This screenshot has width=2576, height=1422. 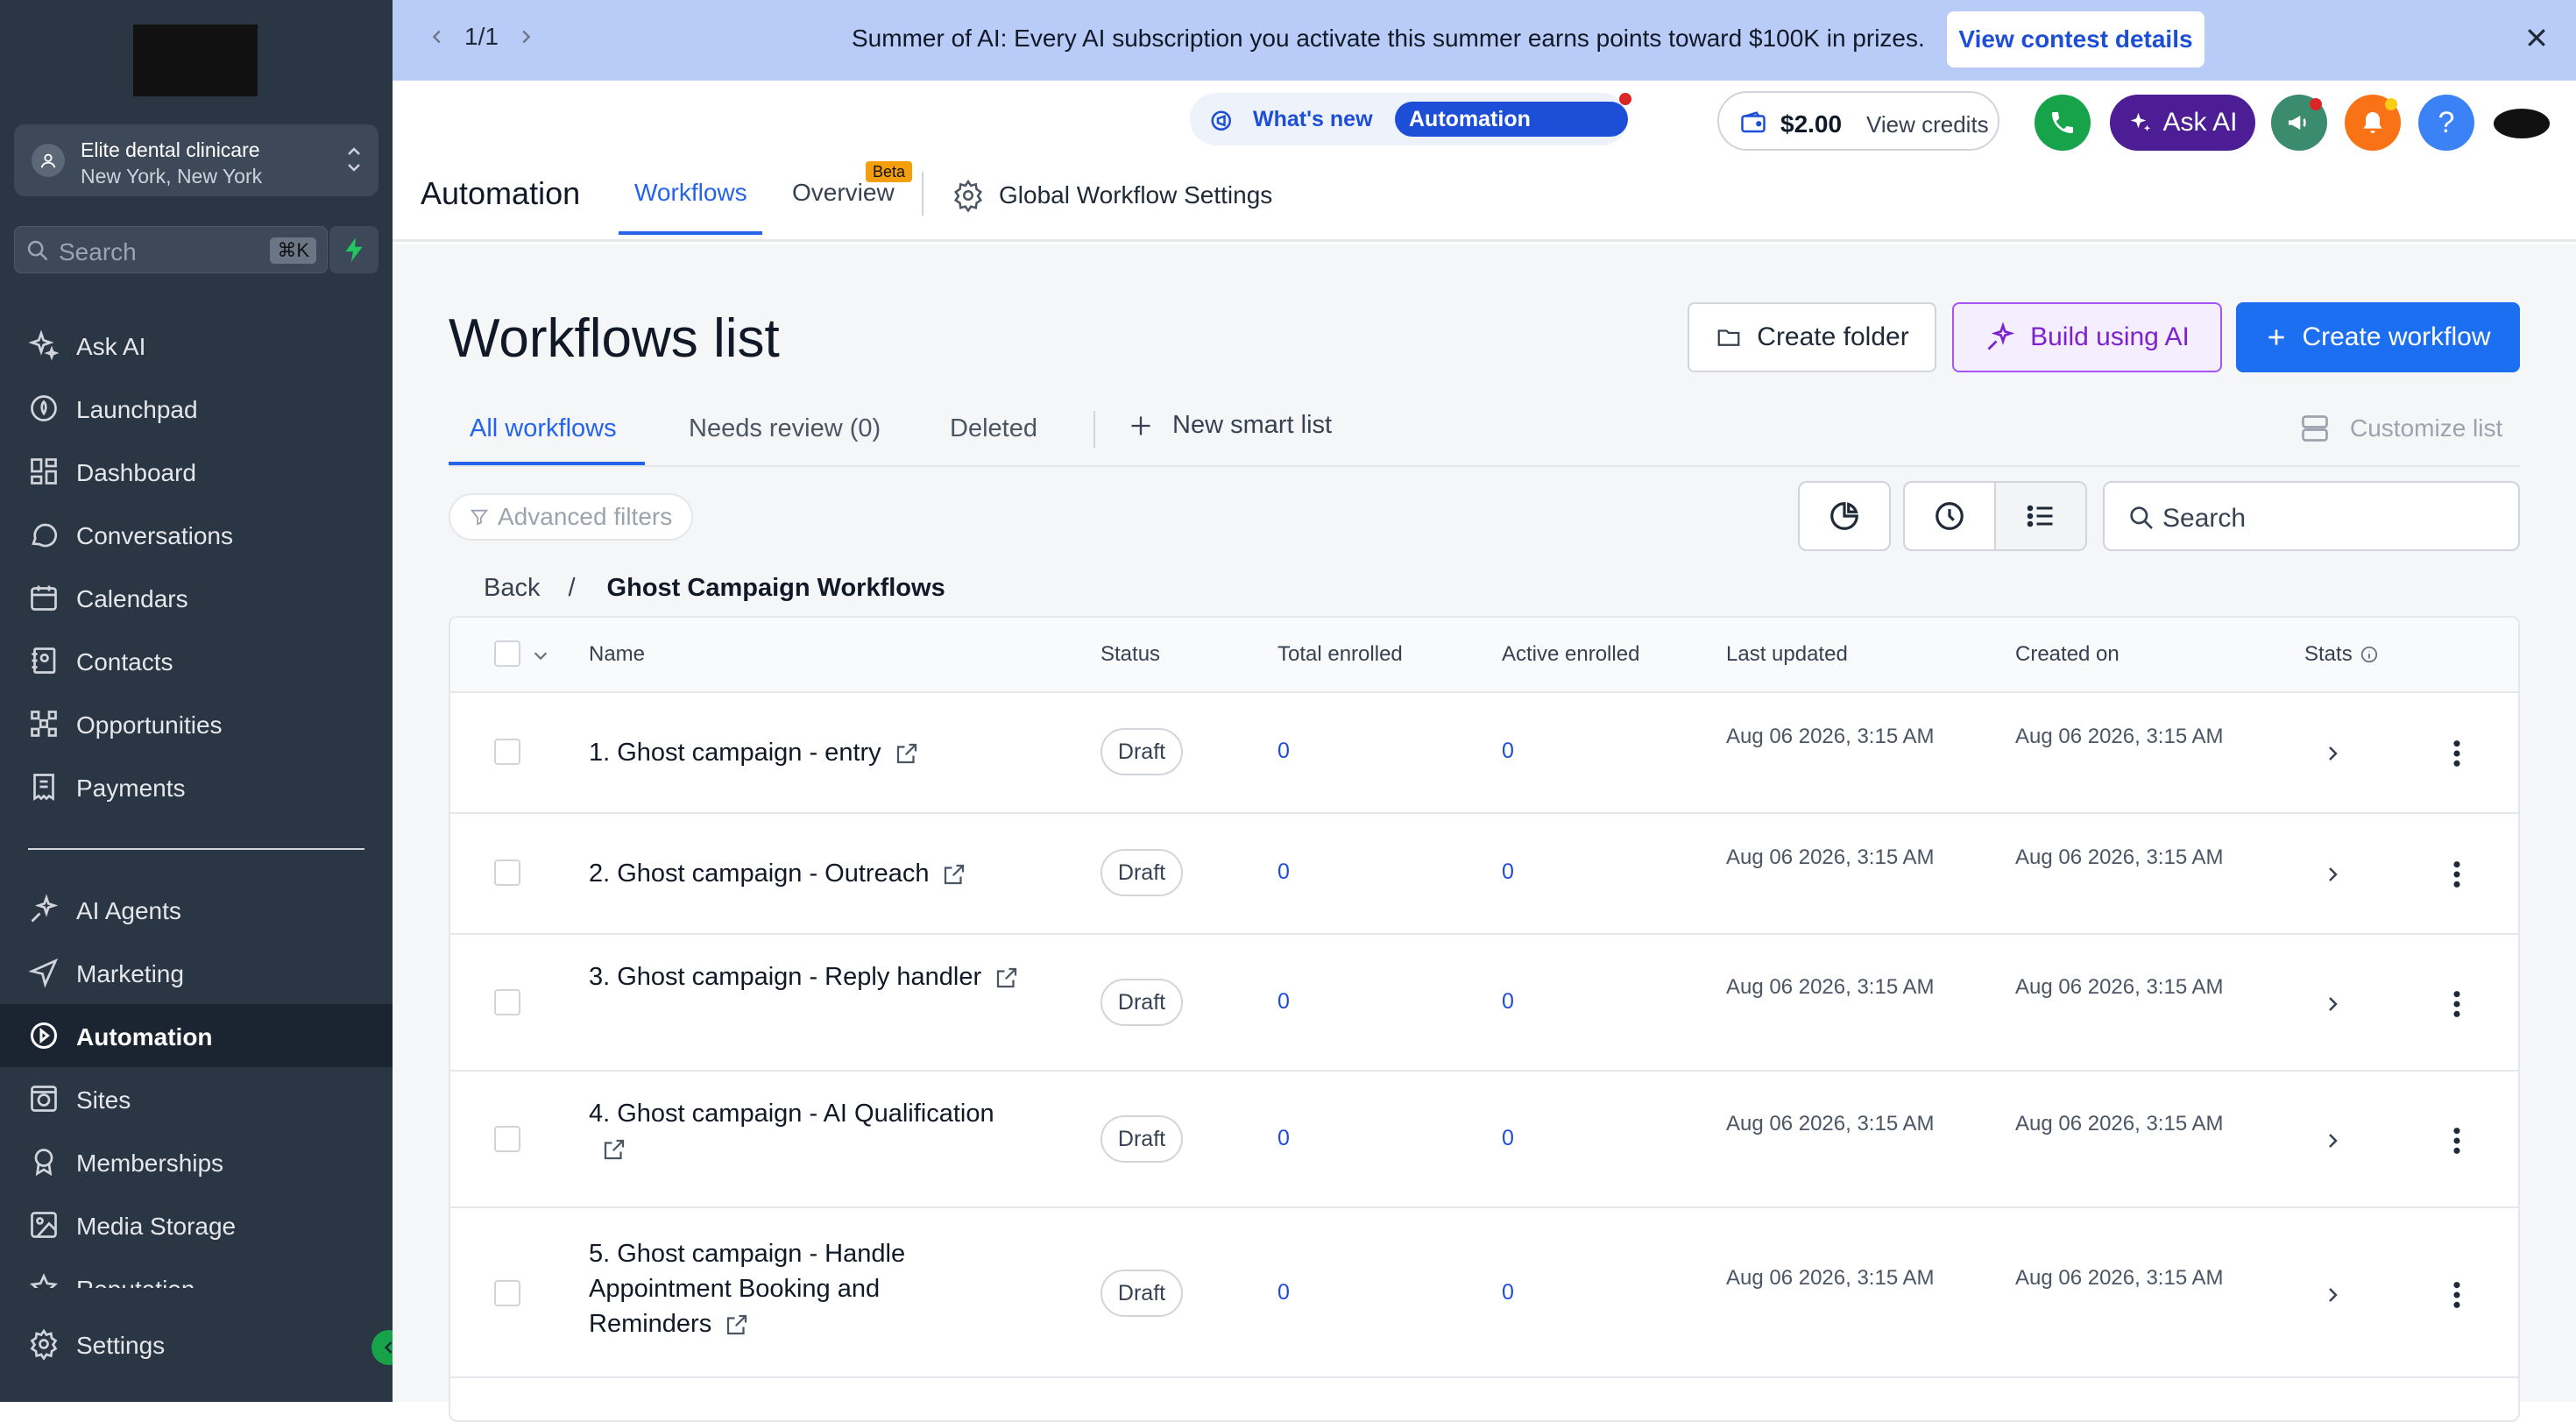 What do you see at coordinates (512, 588) in the screenshot?
I see `breadcrumb-back: Back` at bounding box center [512, 588].